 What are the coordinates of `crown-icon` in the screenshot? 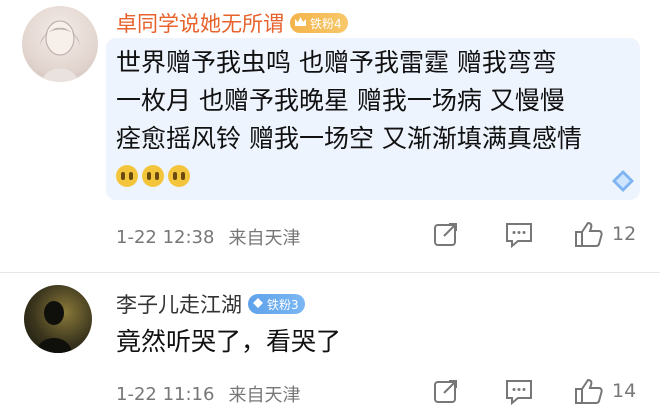 It's located at (300, 23).